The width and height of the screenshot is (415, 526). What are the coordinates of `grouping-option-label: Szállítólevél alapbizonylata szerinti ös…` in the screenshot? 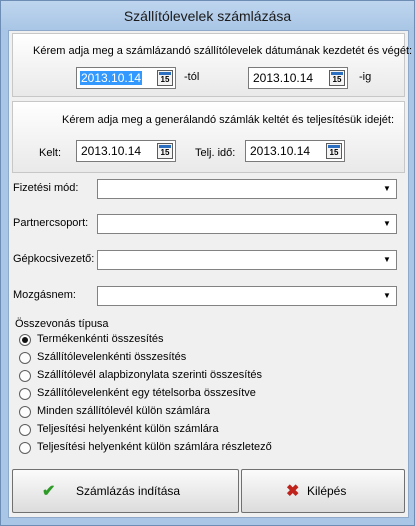 It's located at (150, 375).